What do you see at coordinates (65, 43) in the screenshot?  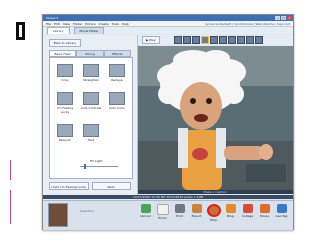 I see `back-to-library-button: Back to Library` at bounding box center [65, 43].